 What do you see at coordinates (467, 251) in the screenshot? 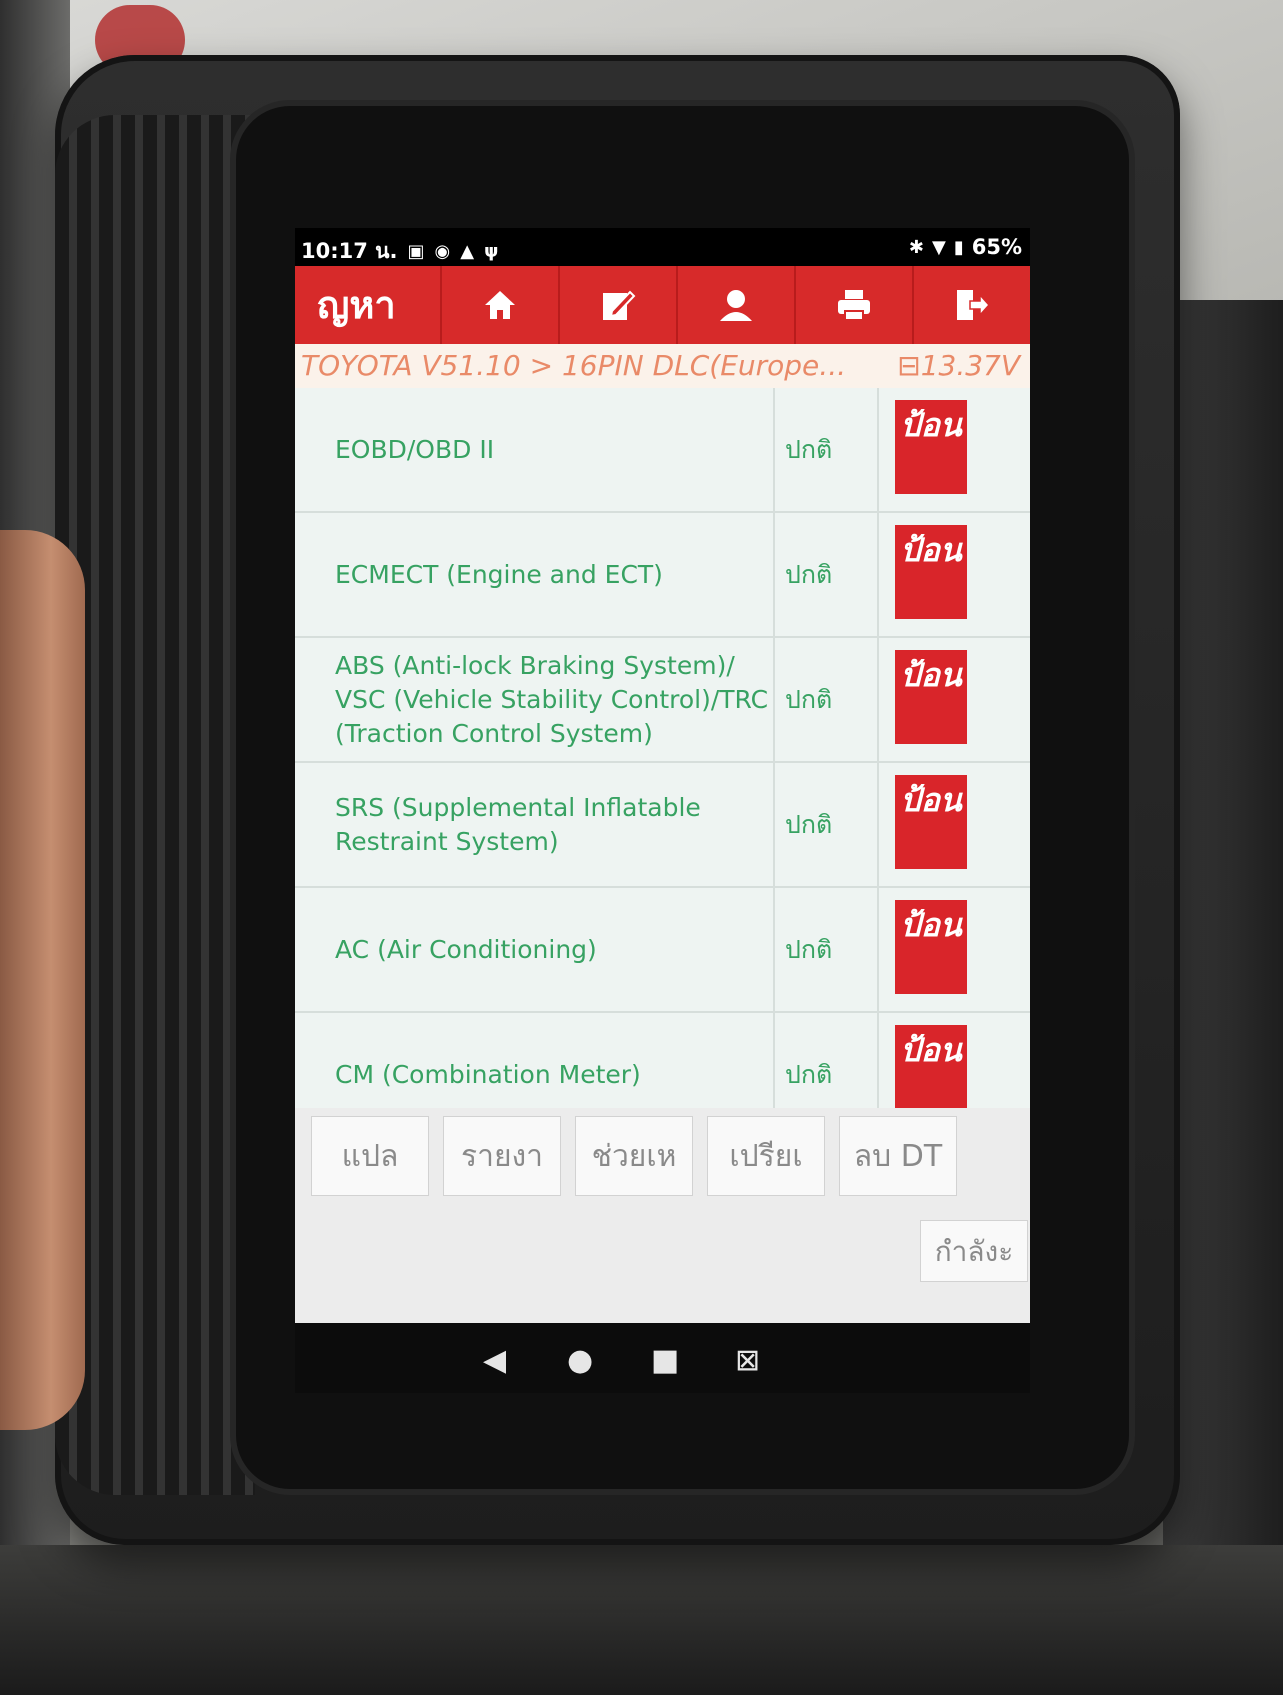
I see `warning-icon: ▲` at bounding box center [467, 251].